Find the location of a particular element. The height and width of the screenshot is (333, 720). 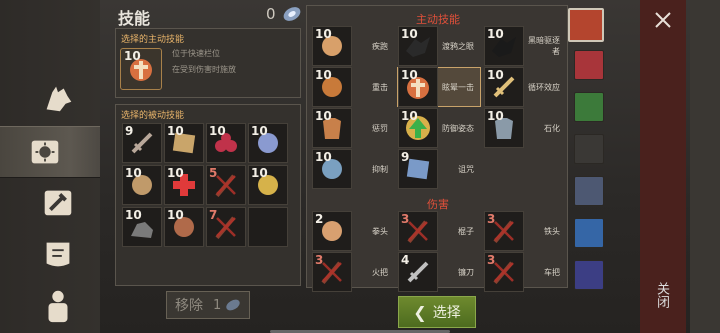

close-label: 关闭 is located at coordinates (661, 295).